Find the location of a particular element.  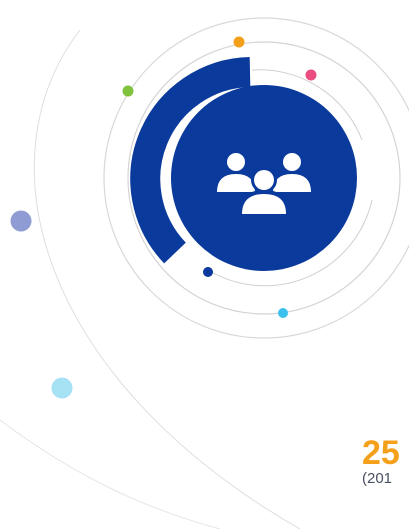

orbit-dot-green is located at coordinates (128, 91).